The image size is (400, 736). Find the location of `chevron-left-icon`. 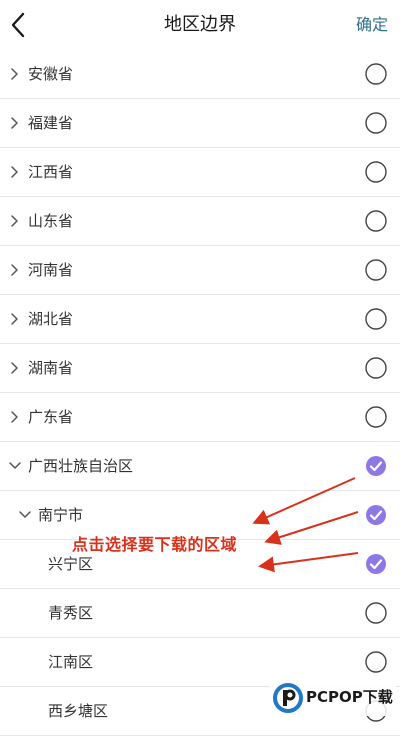

chevron-left-icon is located at coordinates (18, 25).